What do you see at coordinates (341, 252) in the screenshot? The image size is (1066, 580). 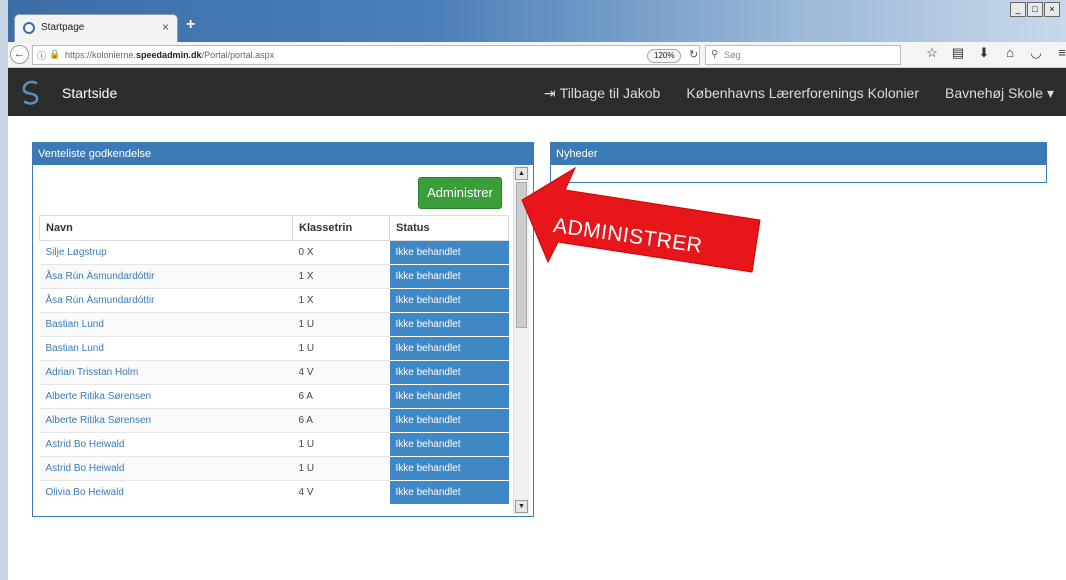 I see `row-grade: 0 X` at bounding box center [341, 252].